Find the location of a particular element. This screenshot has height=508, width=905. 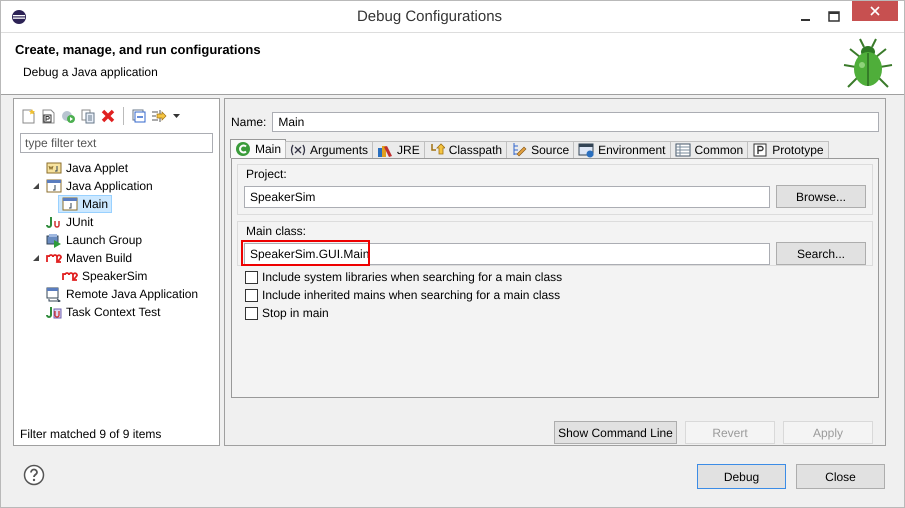

app-icon is located at coordinates (19, 16).